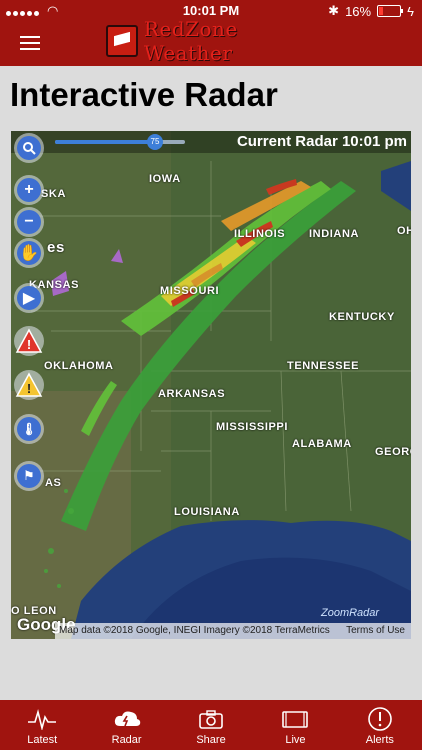 The image size is (422, 750). I want to click on hand-icon: ✋, so click(29, 253).